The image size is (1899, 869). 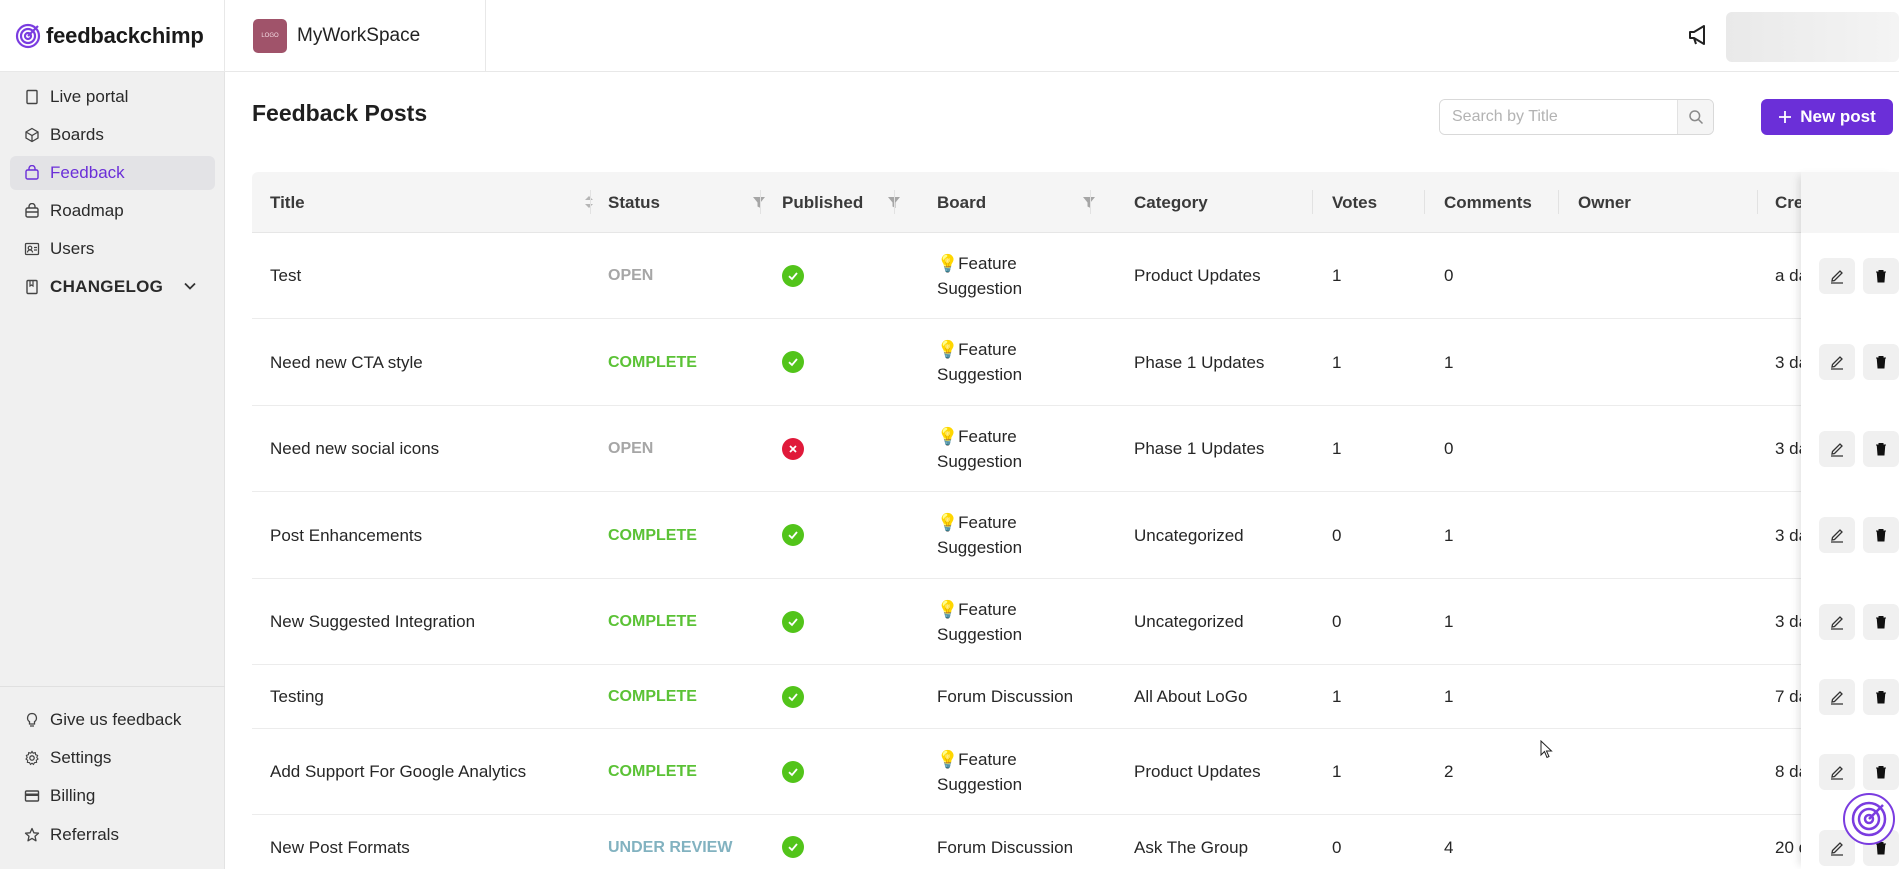 I want to click on star-icon, so click(x=32, y=834).